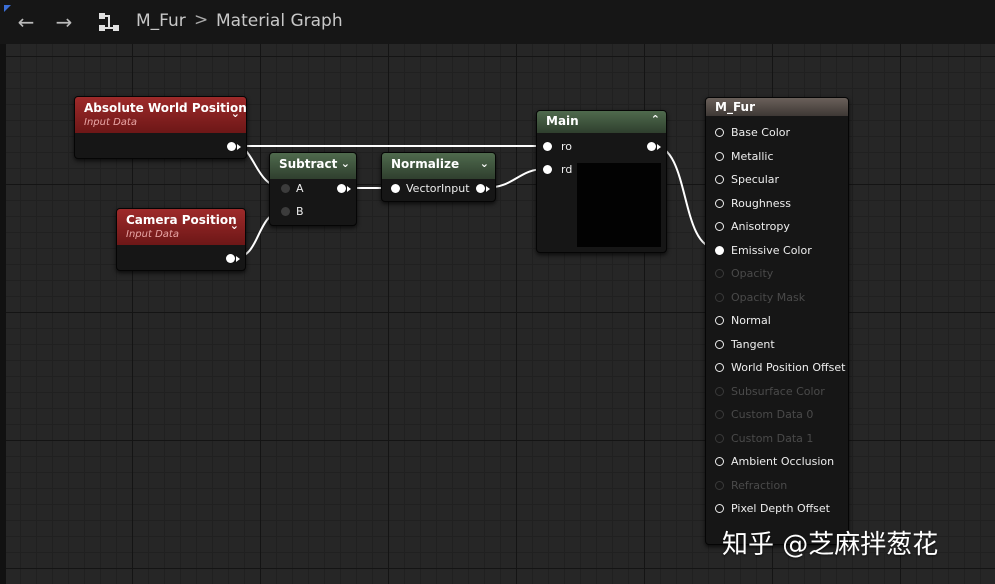 The height and width of the screenshot is (584, 995). I want to click on pin-label-a: A, so click(300, 188).